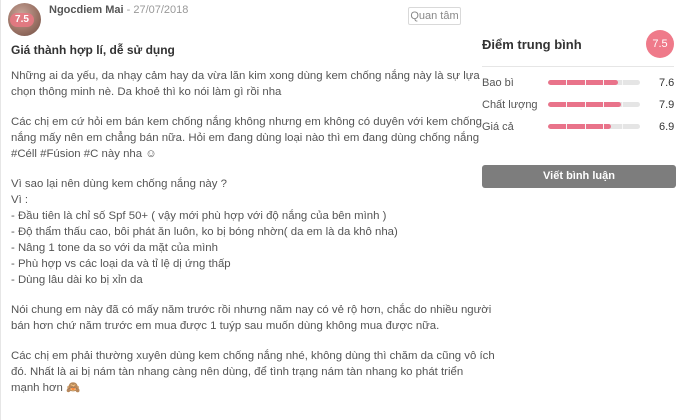  What do you see at coordinates (46, 388) in the screenshot?
I see `paragraph-line: mạnh hơn 🙈` at bounding box center [46, 388].